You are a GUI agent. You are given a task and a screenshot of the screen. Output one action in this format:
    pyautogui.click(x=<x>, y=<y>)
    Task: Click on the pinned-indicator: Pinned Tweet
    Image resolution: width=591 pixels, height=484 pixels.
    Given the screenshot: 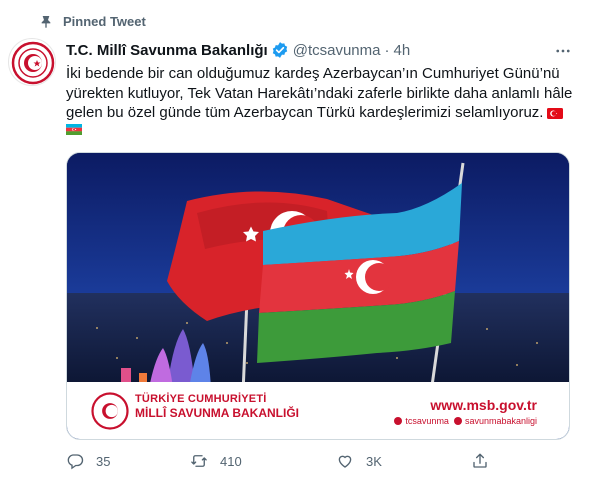 What is the action you would take?
    pyautogui.click(x=92, y=21)
    